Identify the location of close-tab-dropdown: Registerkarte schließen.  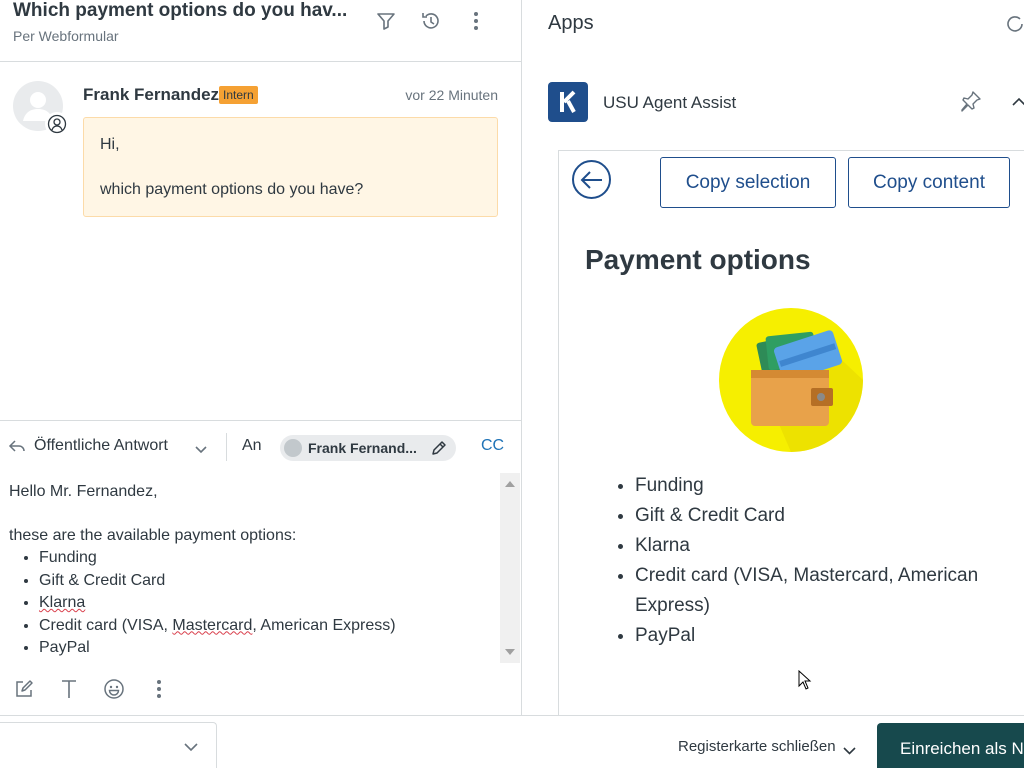
(757, 746).